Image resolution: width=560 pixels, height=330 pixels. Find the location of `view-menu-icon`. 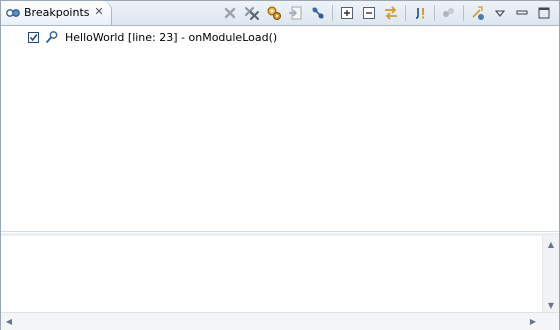

view-menu-icon is located at coordinates (500, 13).